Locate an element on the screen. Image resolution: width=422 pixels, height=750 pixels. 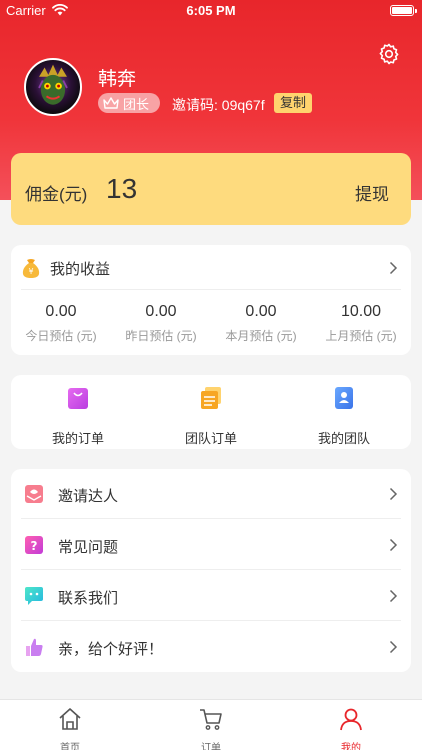
tab-bar: 首页 订单 我的 is located at coordinates (211, 724).